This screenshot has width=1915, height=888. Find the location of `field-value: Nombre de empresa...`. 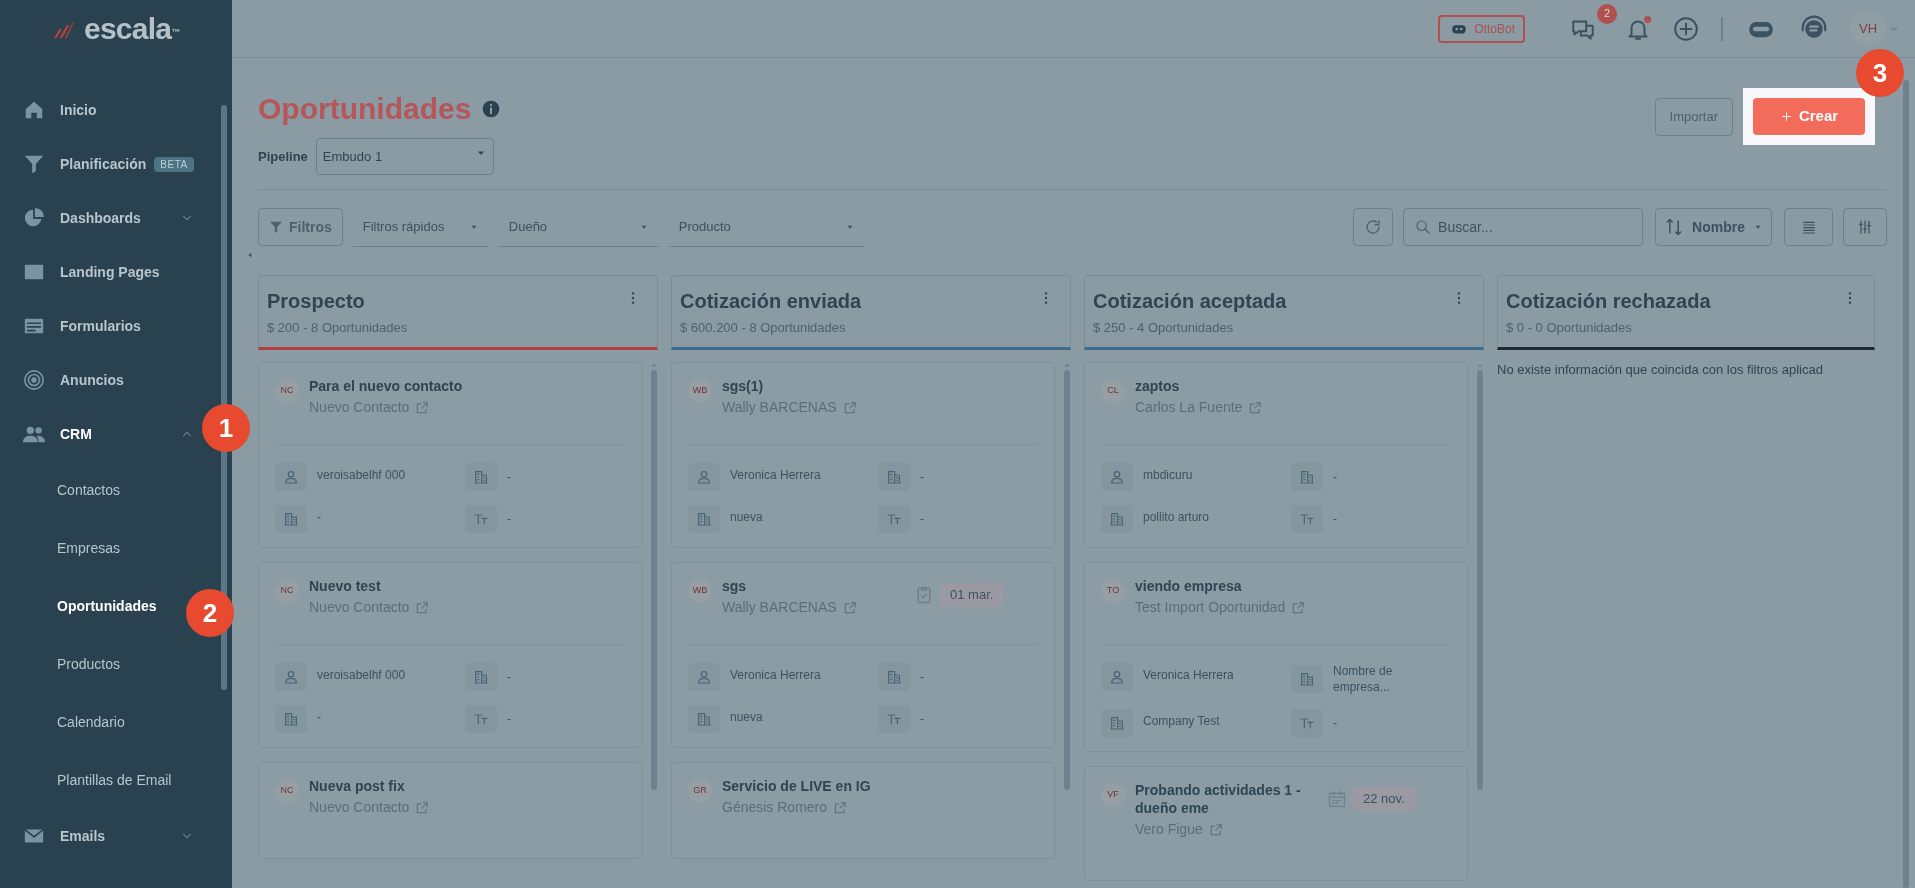

field-value: Nombre de empresa... is located at coordinates (1363, 679).